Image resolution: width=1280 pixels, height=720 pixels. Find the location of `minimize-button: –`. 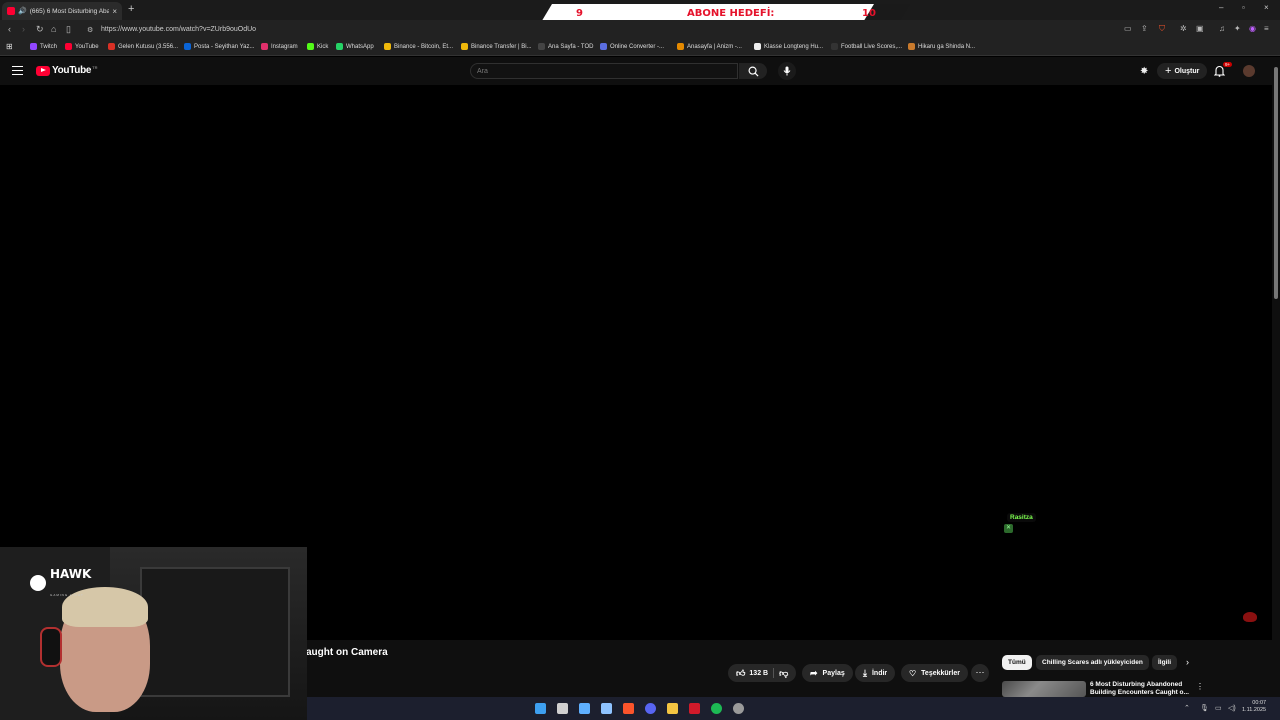

minimize-button: – is located at coordinates (1221, 7).